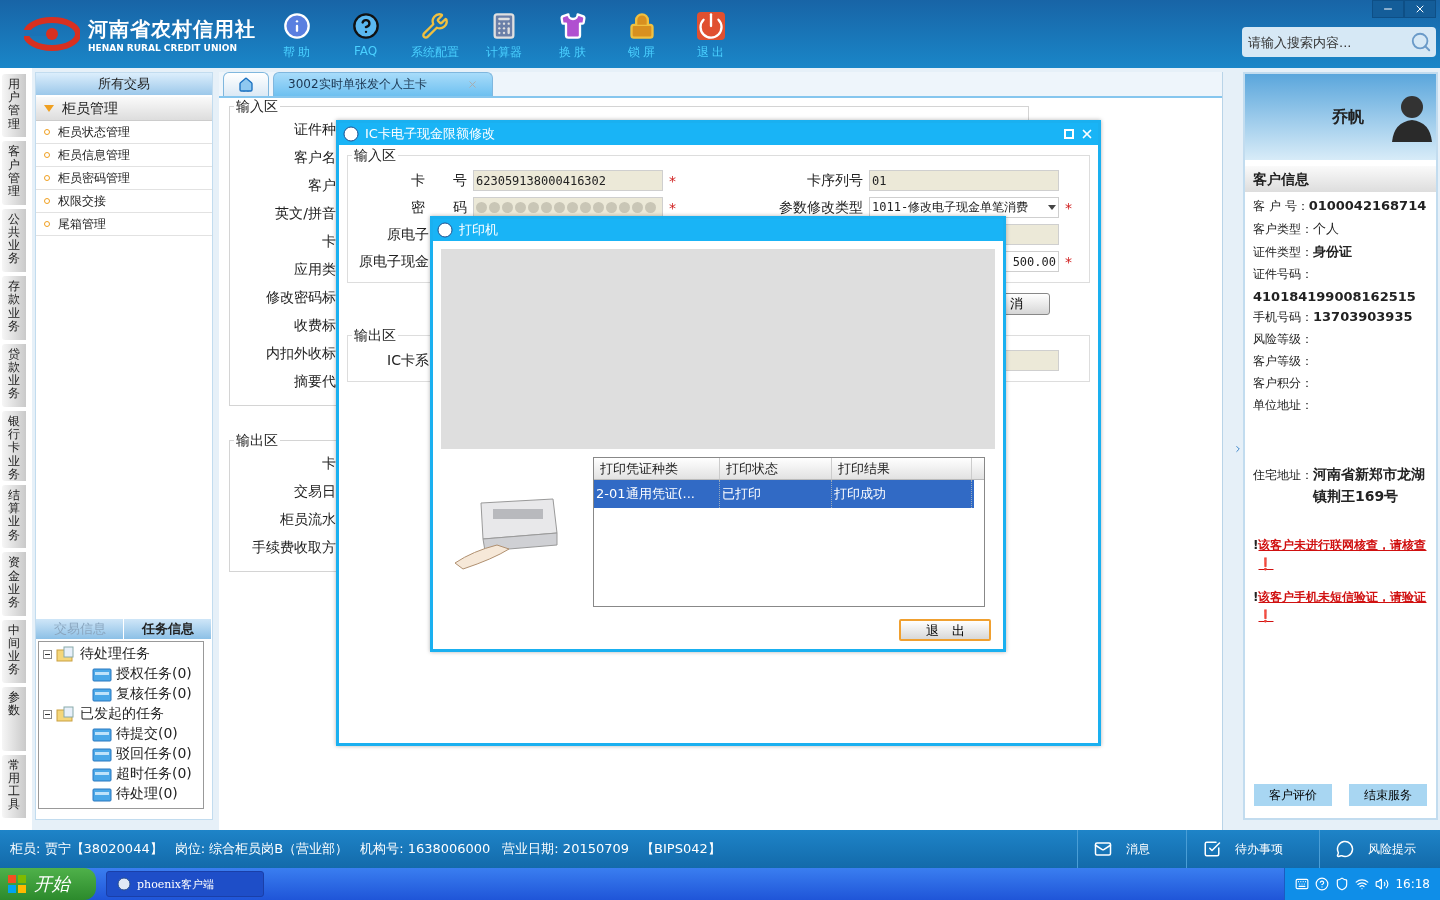  What do you see at coordinates (902, 494) in the screenshot?
I see `table-cell: 打印成功` at bounding box center [902, 494].